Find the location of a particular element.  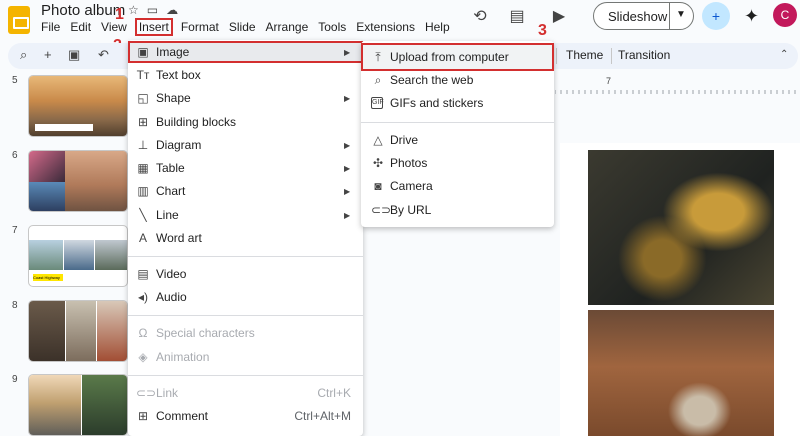

menu-item-shape: ◱ Shape ▶ is located at coordinates (245, 98).